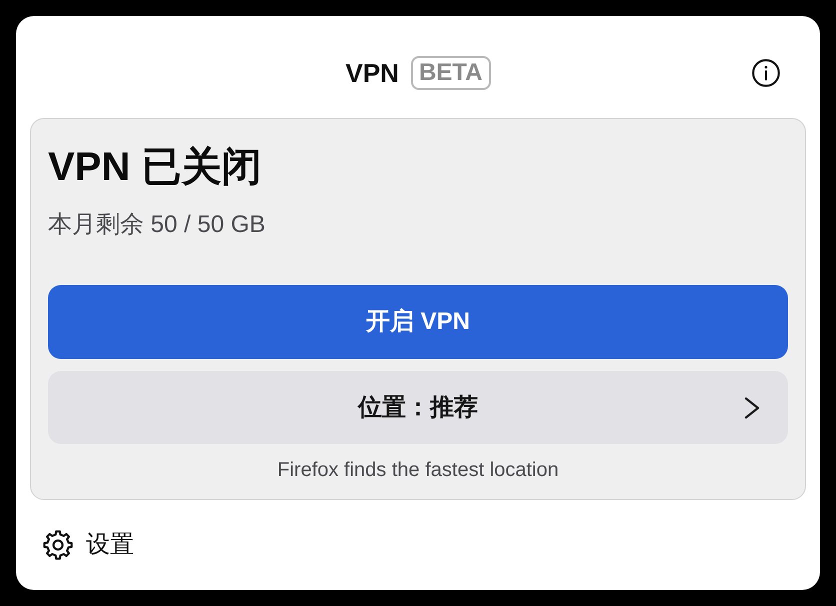  I want to click on chevron-right-icon, so click(752, 407).